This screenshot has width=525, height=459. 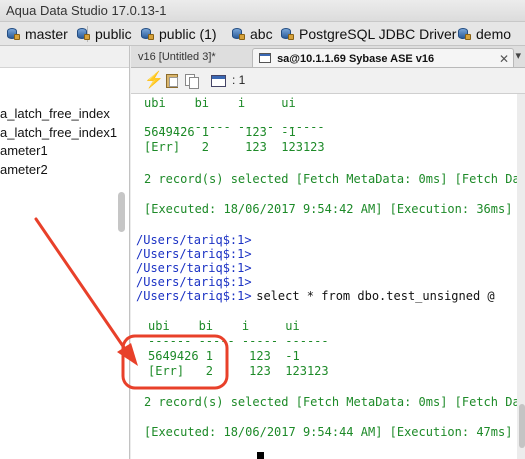 What do you see at coordinates (260, 455) in the screenshot?
I see `text-cursor` at bounding box center [260, 455].